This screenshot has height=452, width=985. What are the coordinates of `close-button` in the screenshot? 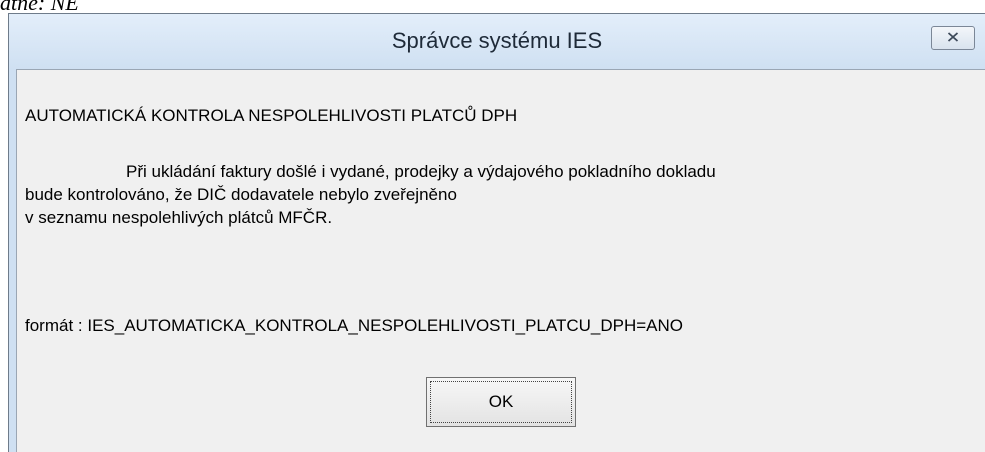 It's located at (953, 38).